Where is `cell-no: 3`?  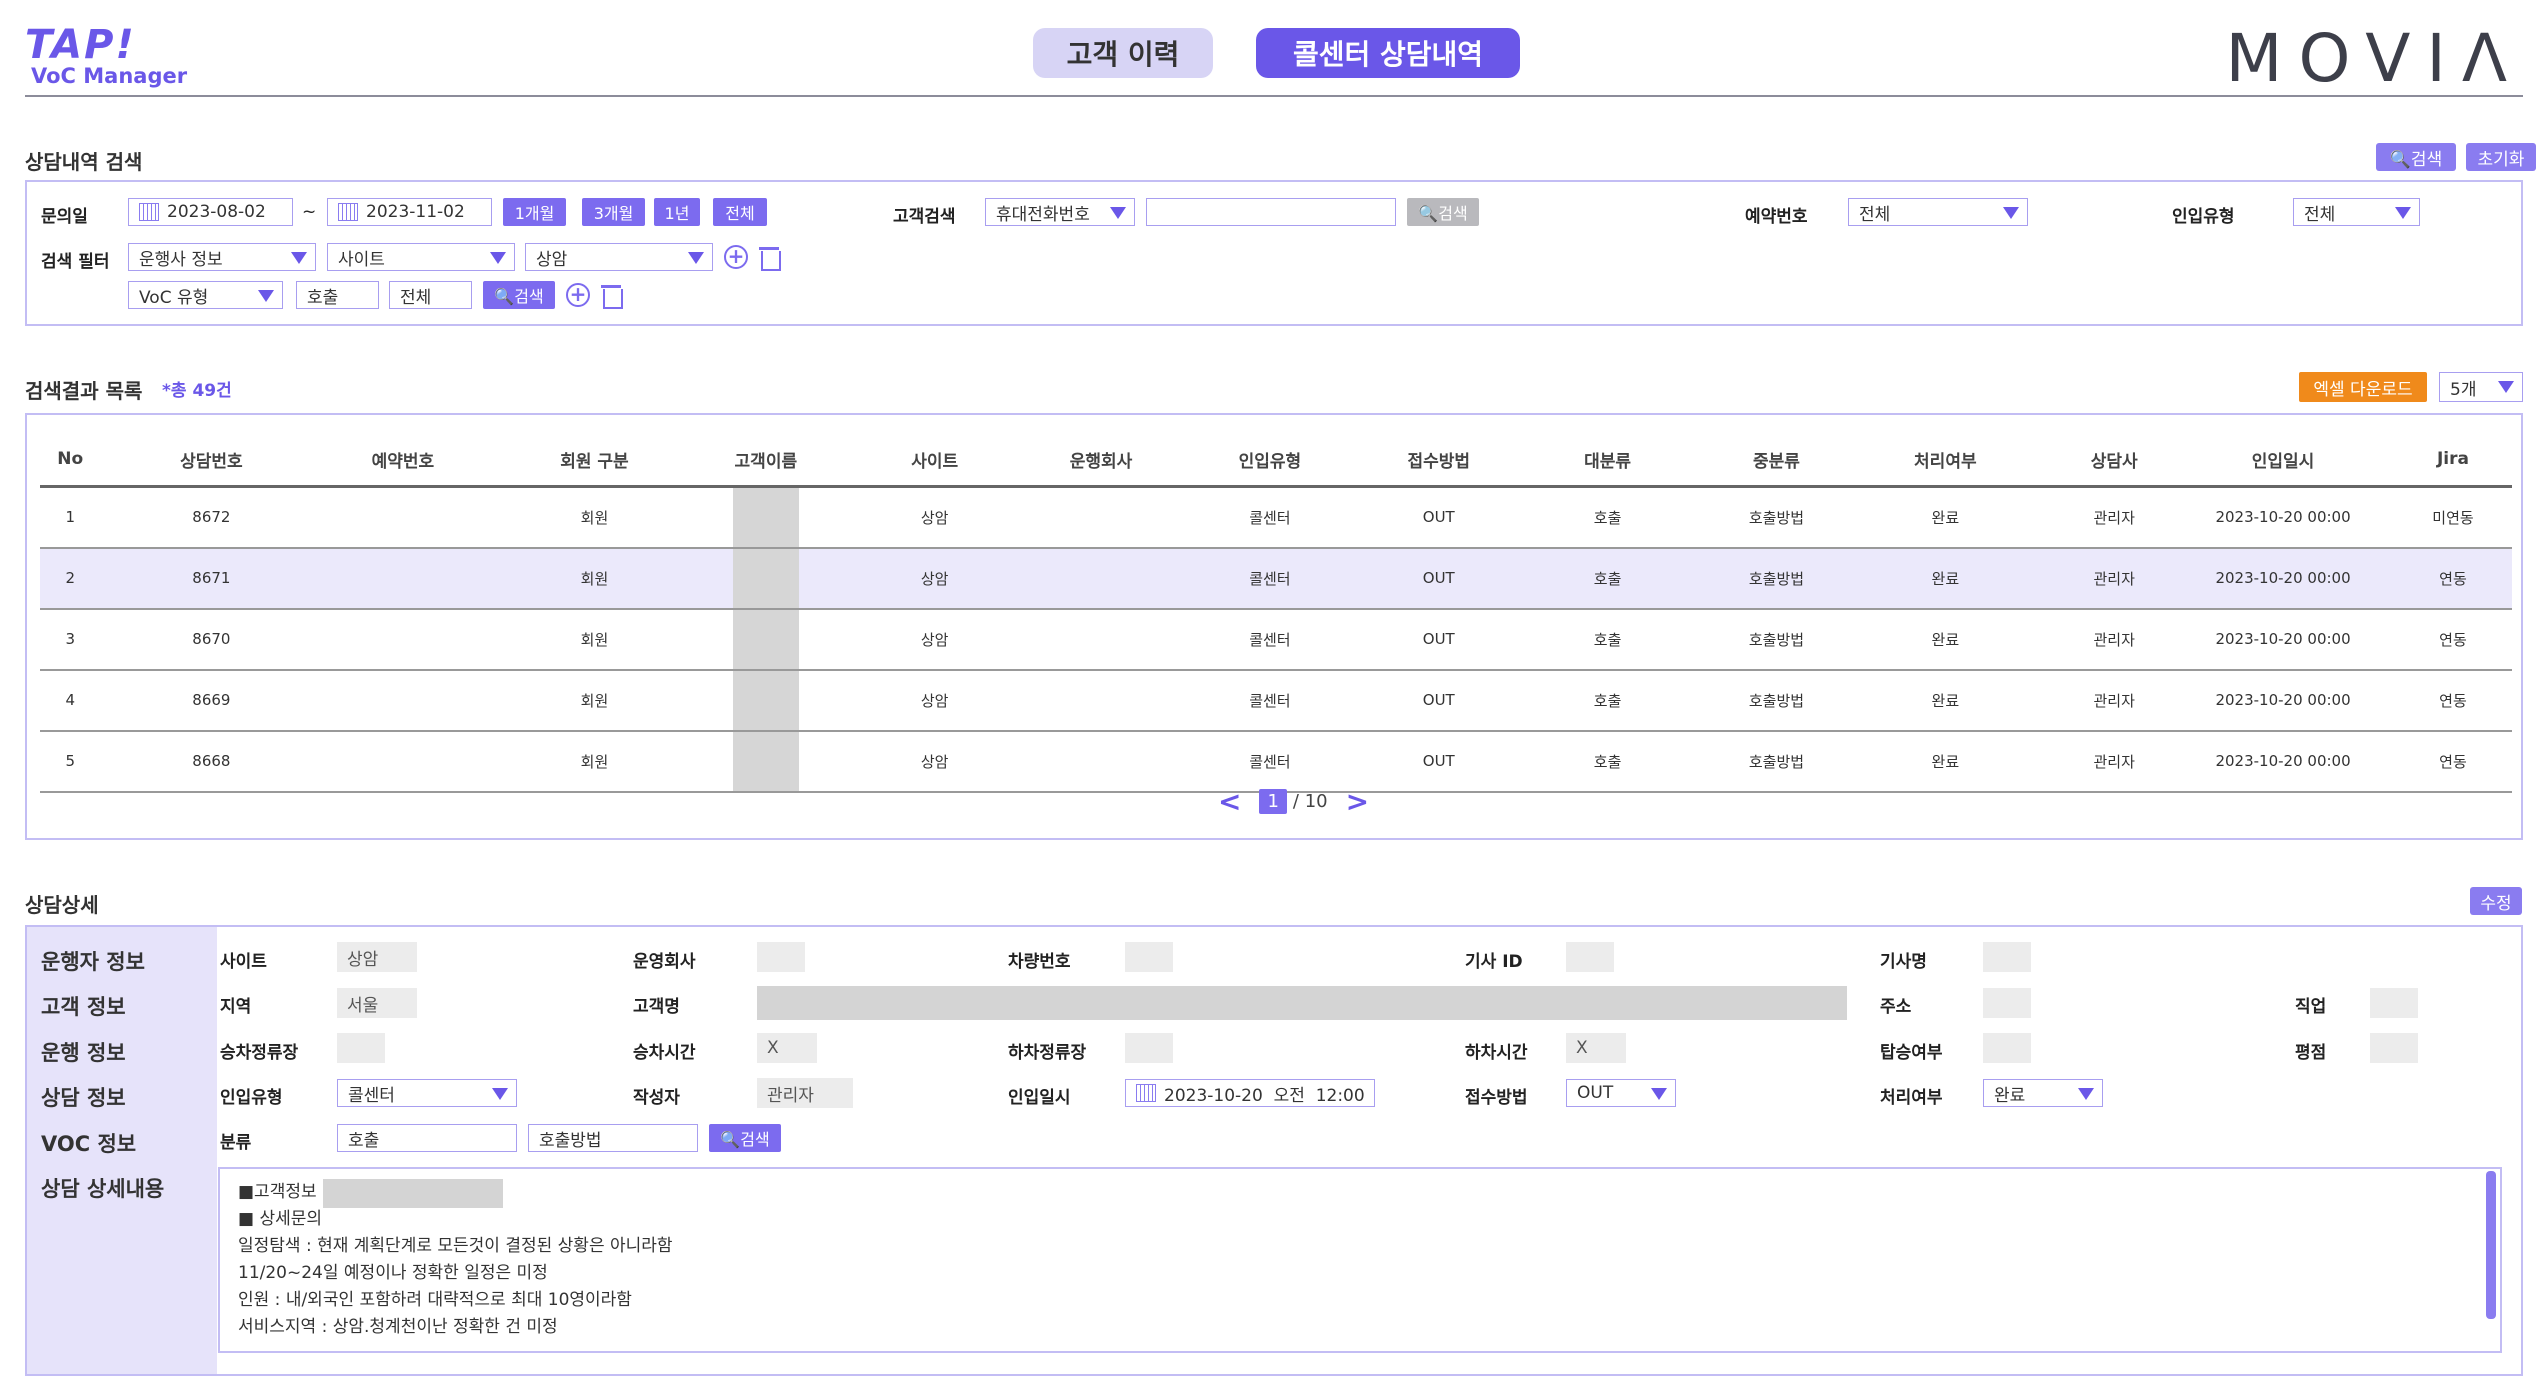
cell-no: 3 is located at coordinates (70, 639).